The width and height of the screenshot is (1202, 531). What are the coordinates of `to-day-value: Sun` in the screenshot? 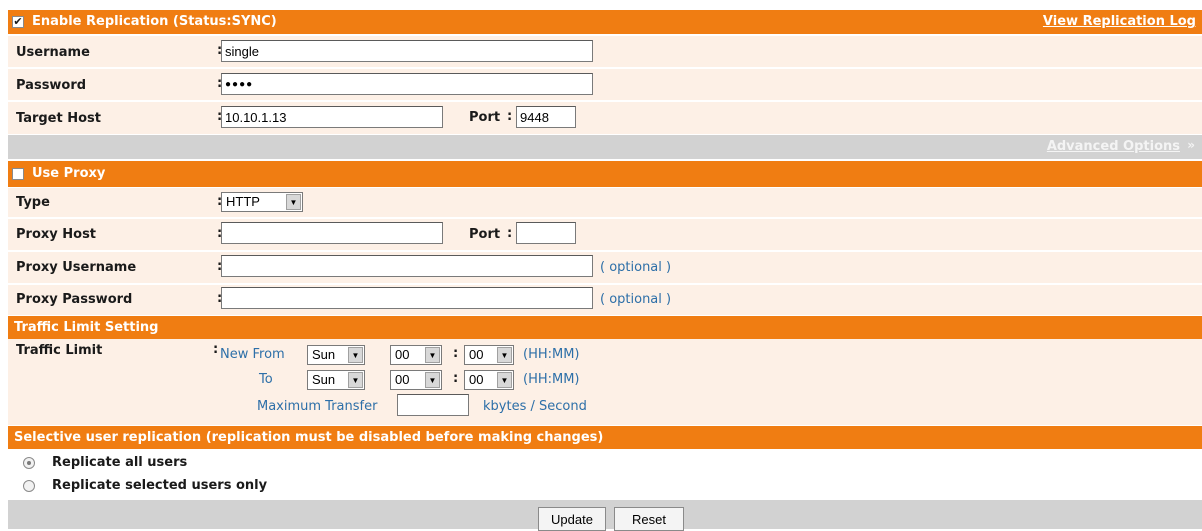 It's located at (324, 379).